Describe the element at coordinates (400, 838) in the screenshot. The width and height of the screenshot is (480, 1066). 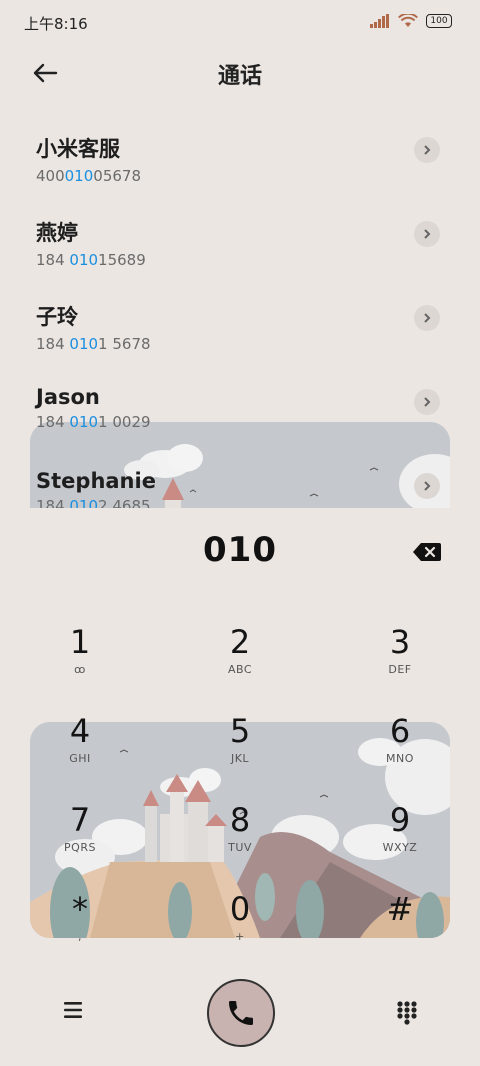
I see `key-9: 9 WXYZ` at that location.